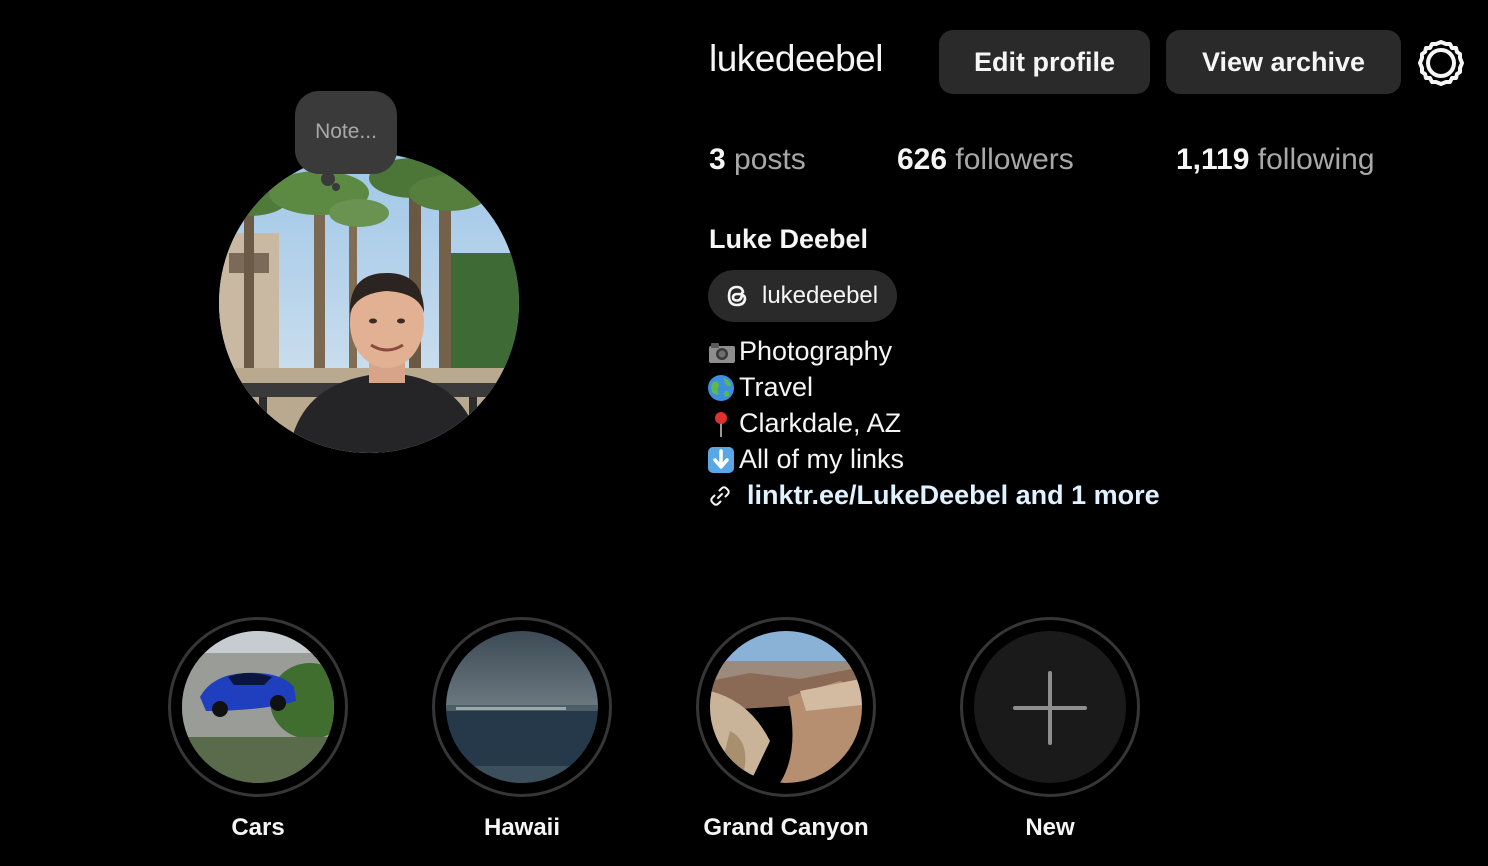  I want to click on edit-profile-button: Edit profile, so click(1044, 62).